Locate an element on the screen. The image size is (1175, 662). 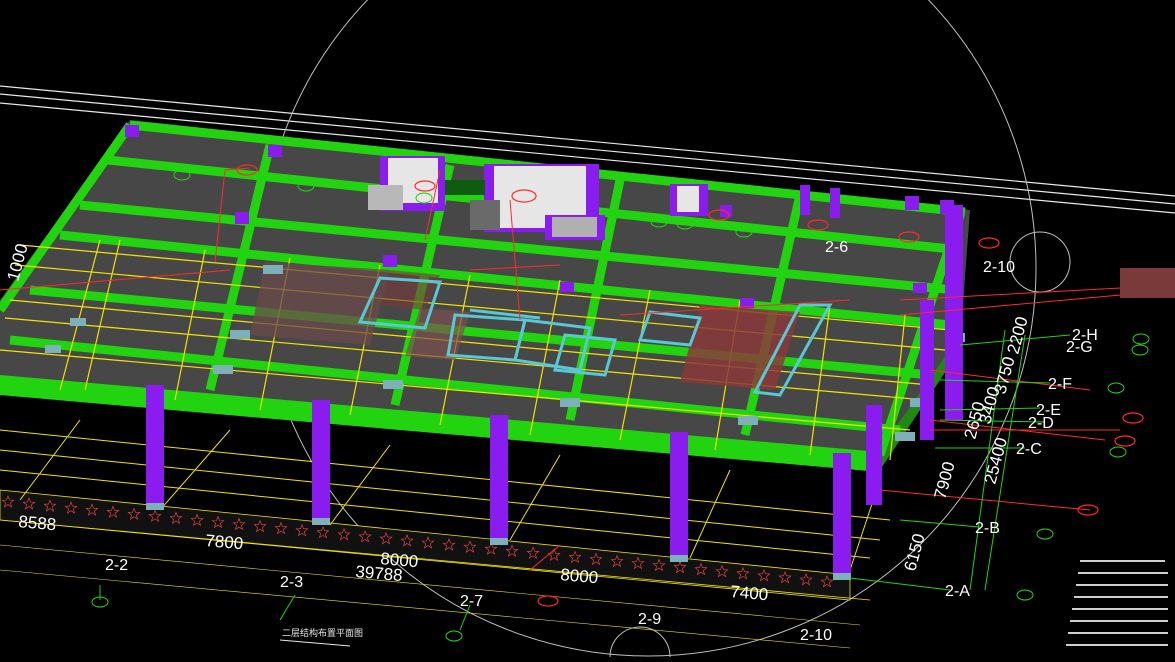
axis-2-F: 2-F is located at coordinates (1060, 384).